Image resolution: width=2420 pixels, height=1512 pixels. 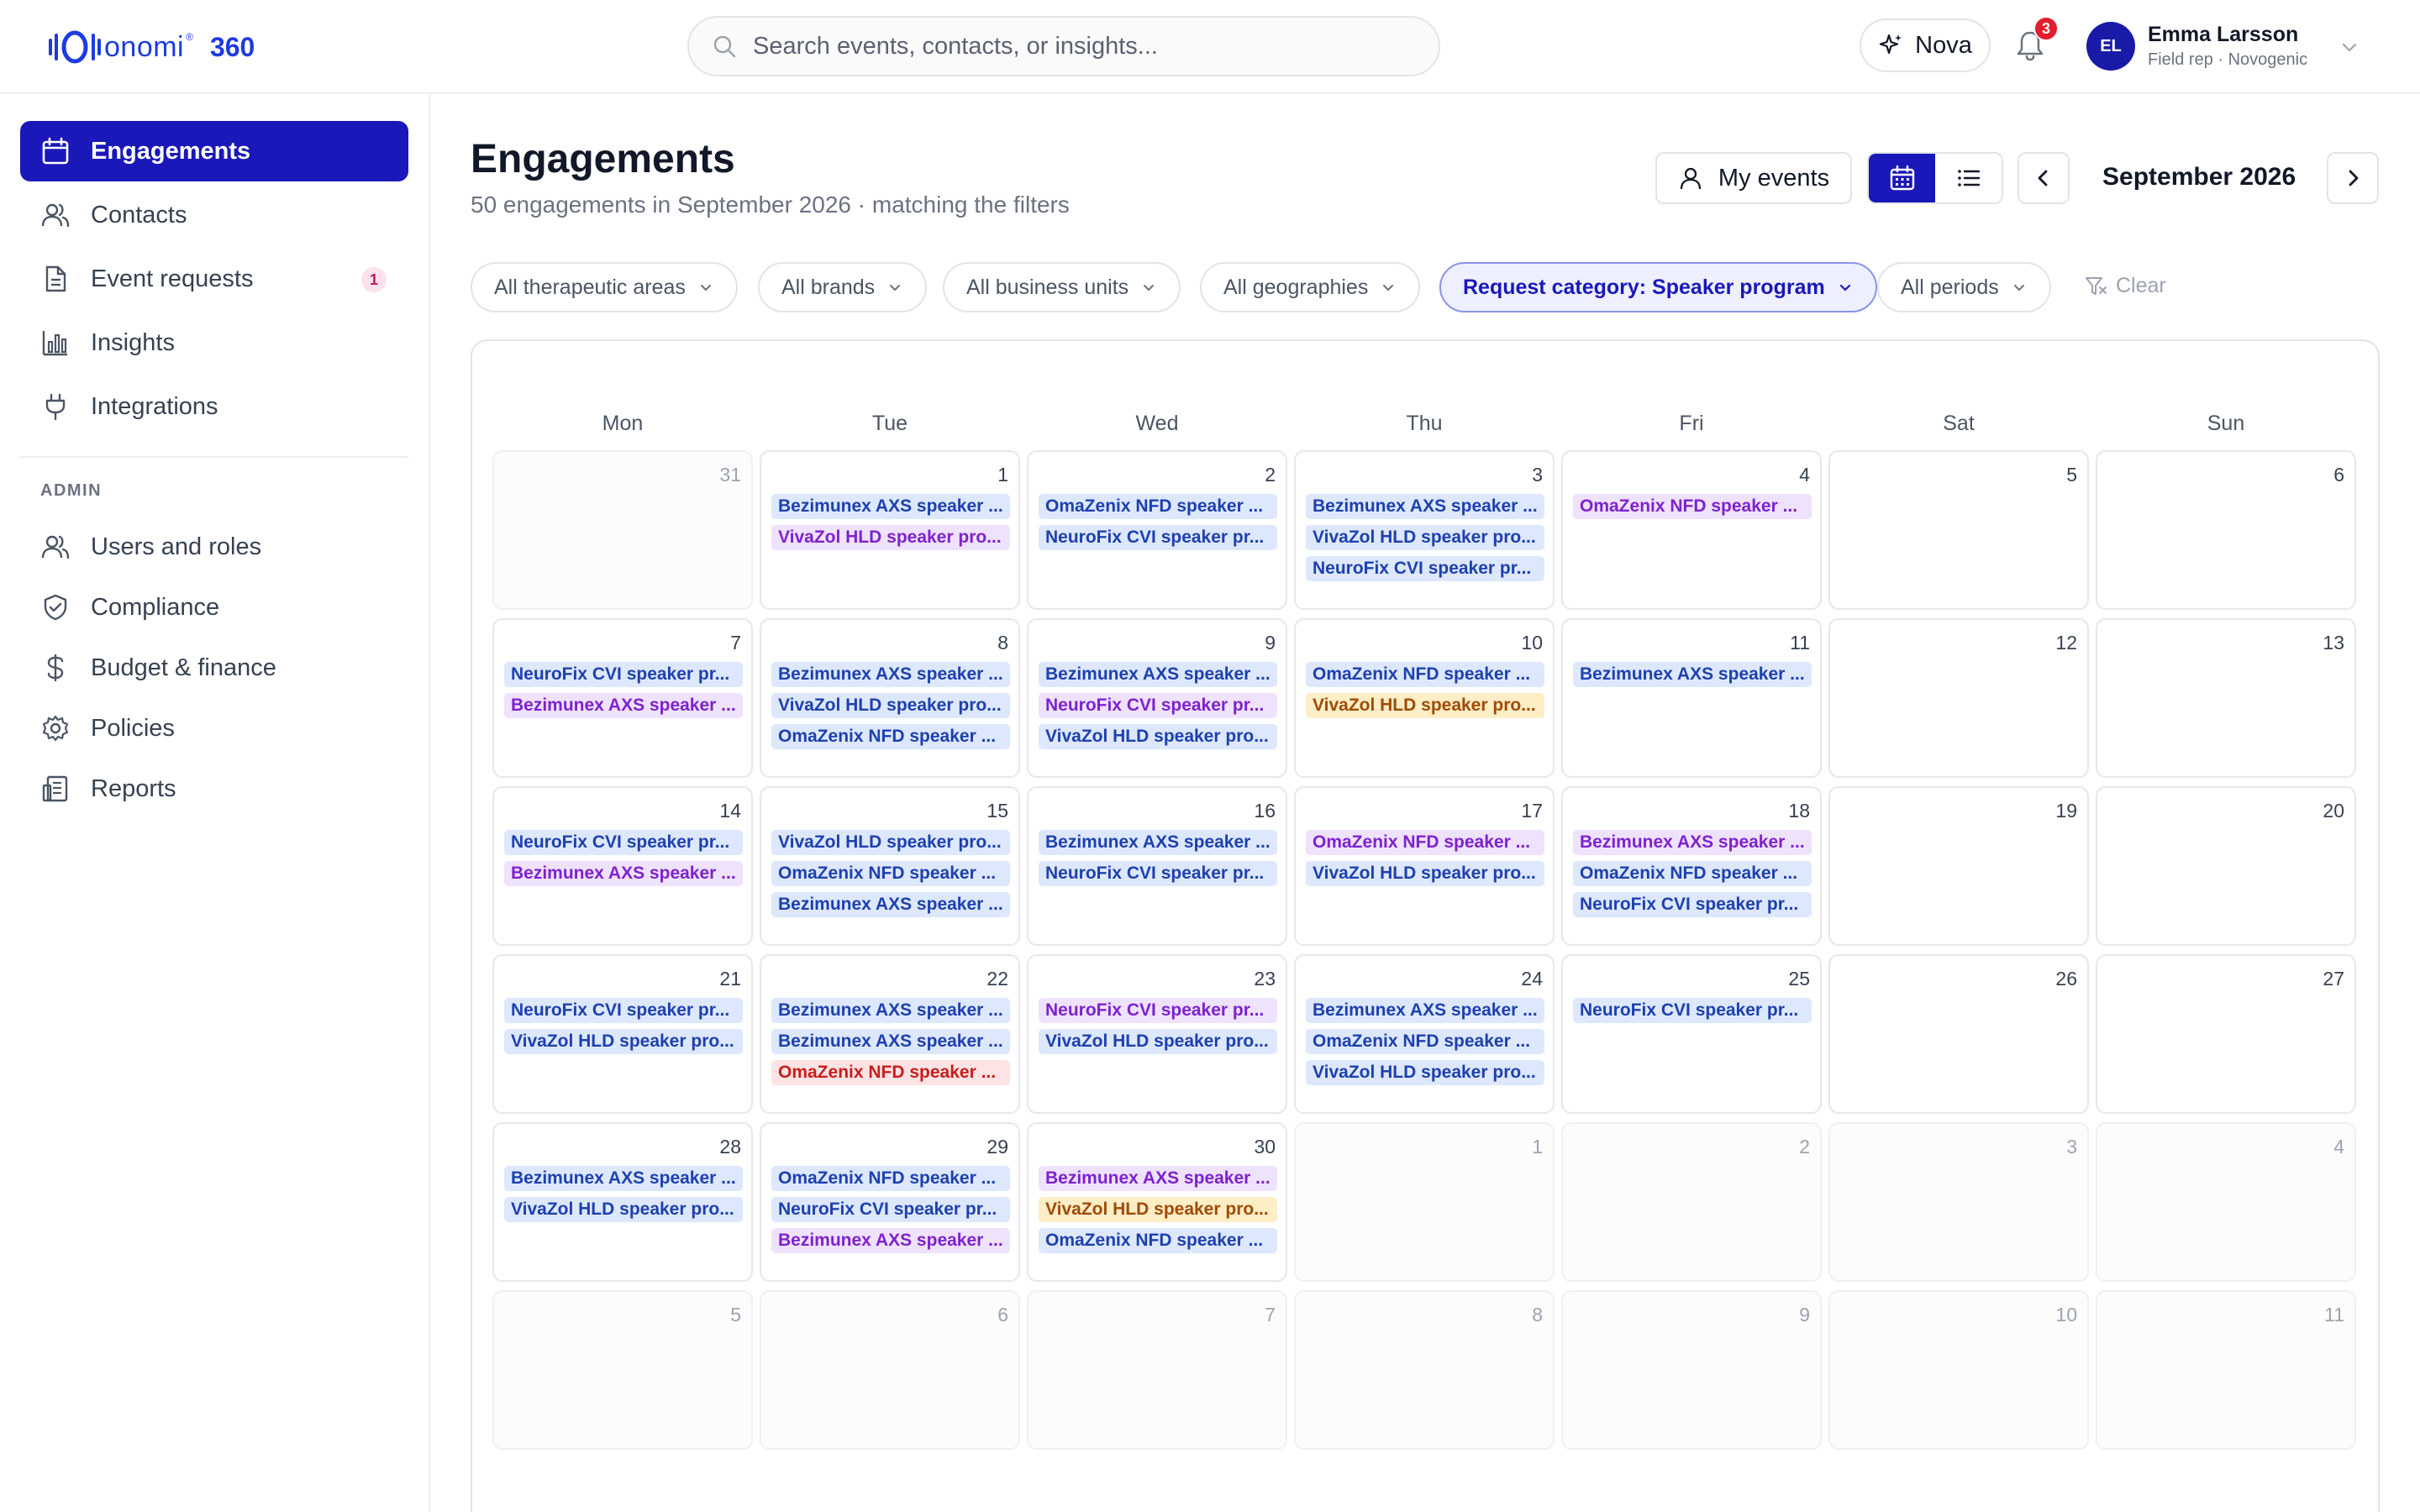 What do you see at coordinates (1658, 287) in the screenshot?
I see `filter-request-category: Request category: Speaker program` at bounding box center [1658, 287].